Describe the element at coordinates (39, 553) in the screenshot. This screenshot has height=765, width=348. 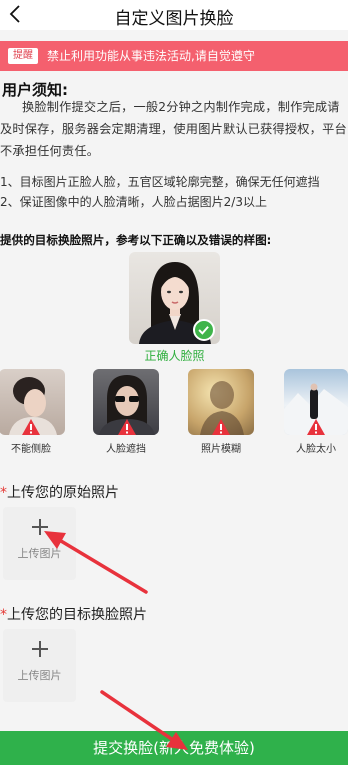
I see `upload-original-label: 上传图片` at that location.